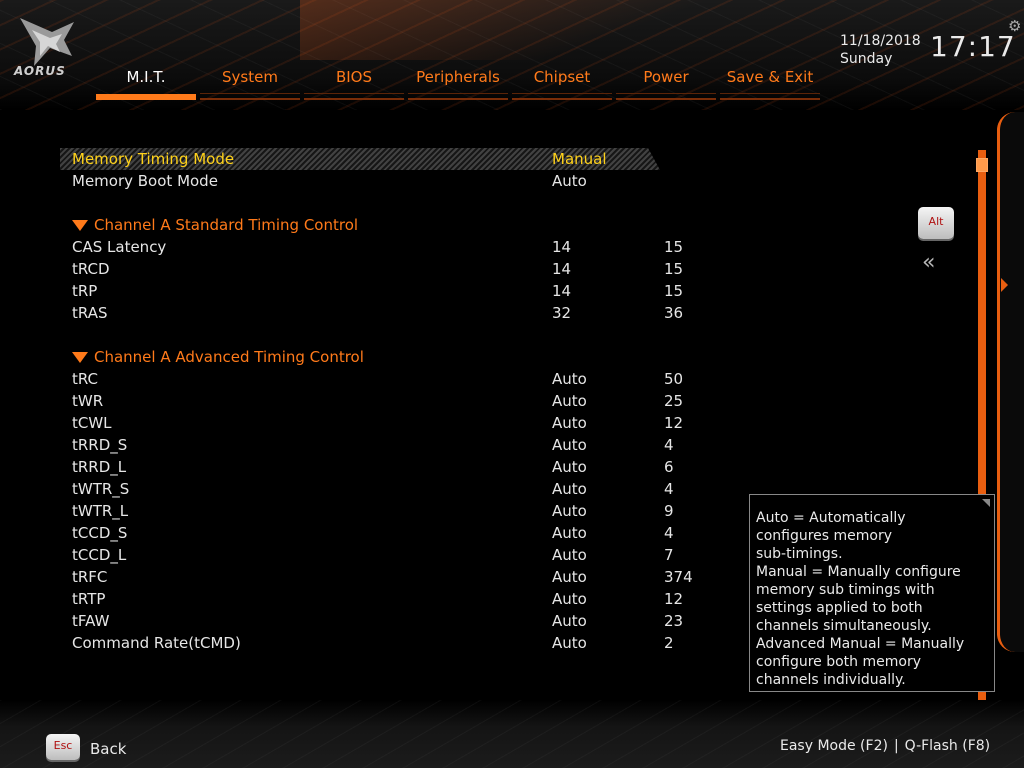 This screenshot has width=1024, height=768. I want to click on setting-label: tRFC, so click(90, 577).